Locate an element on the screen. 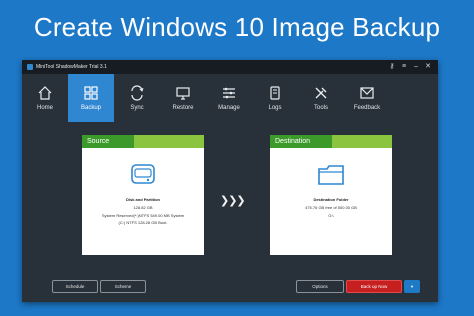 The width and height of the screenshot is (474, 316). nav-label-logs: Logs is located at coordinates (275, 108).